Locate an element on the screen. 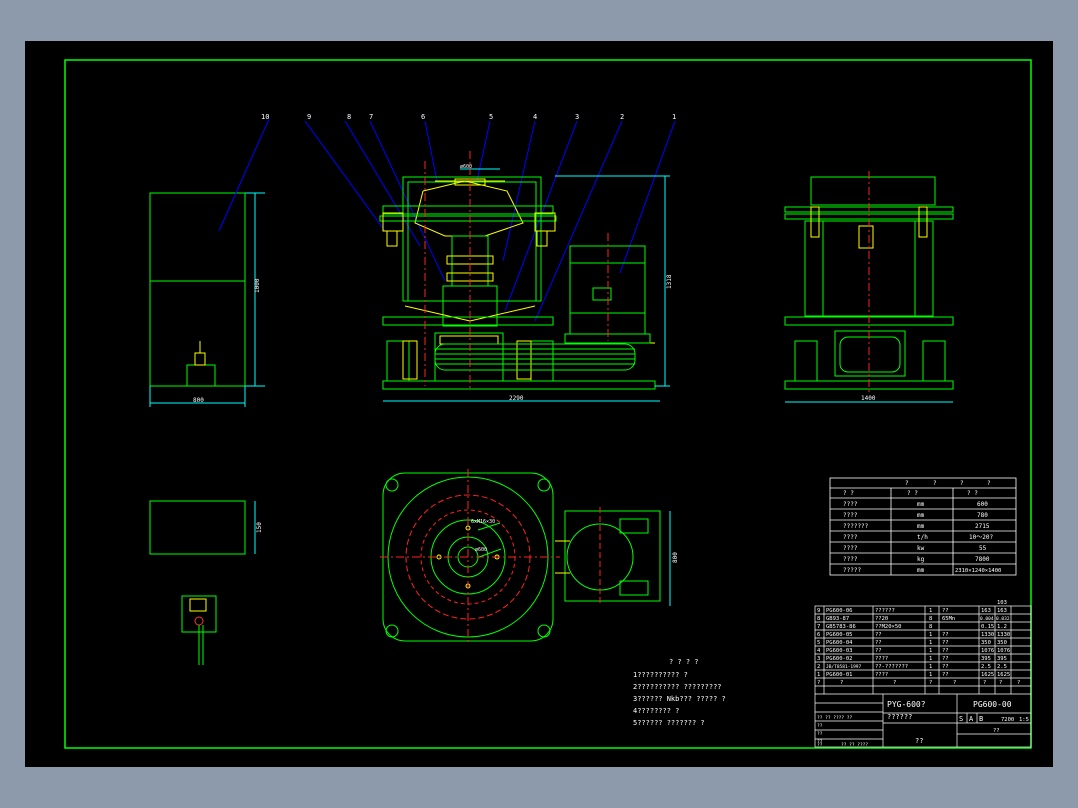 This screenshot has height=808, width=1078. dim-plan-bolts: 6xM16×30 is located at coordinates (483, 522).